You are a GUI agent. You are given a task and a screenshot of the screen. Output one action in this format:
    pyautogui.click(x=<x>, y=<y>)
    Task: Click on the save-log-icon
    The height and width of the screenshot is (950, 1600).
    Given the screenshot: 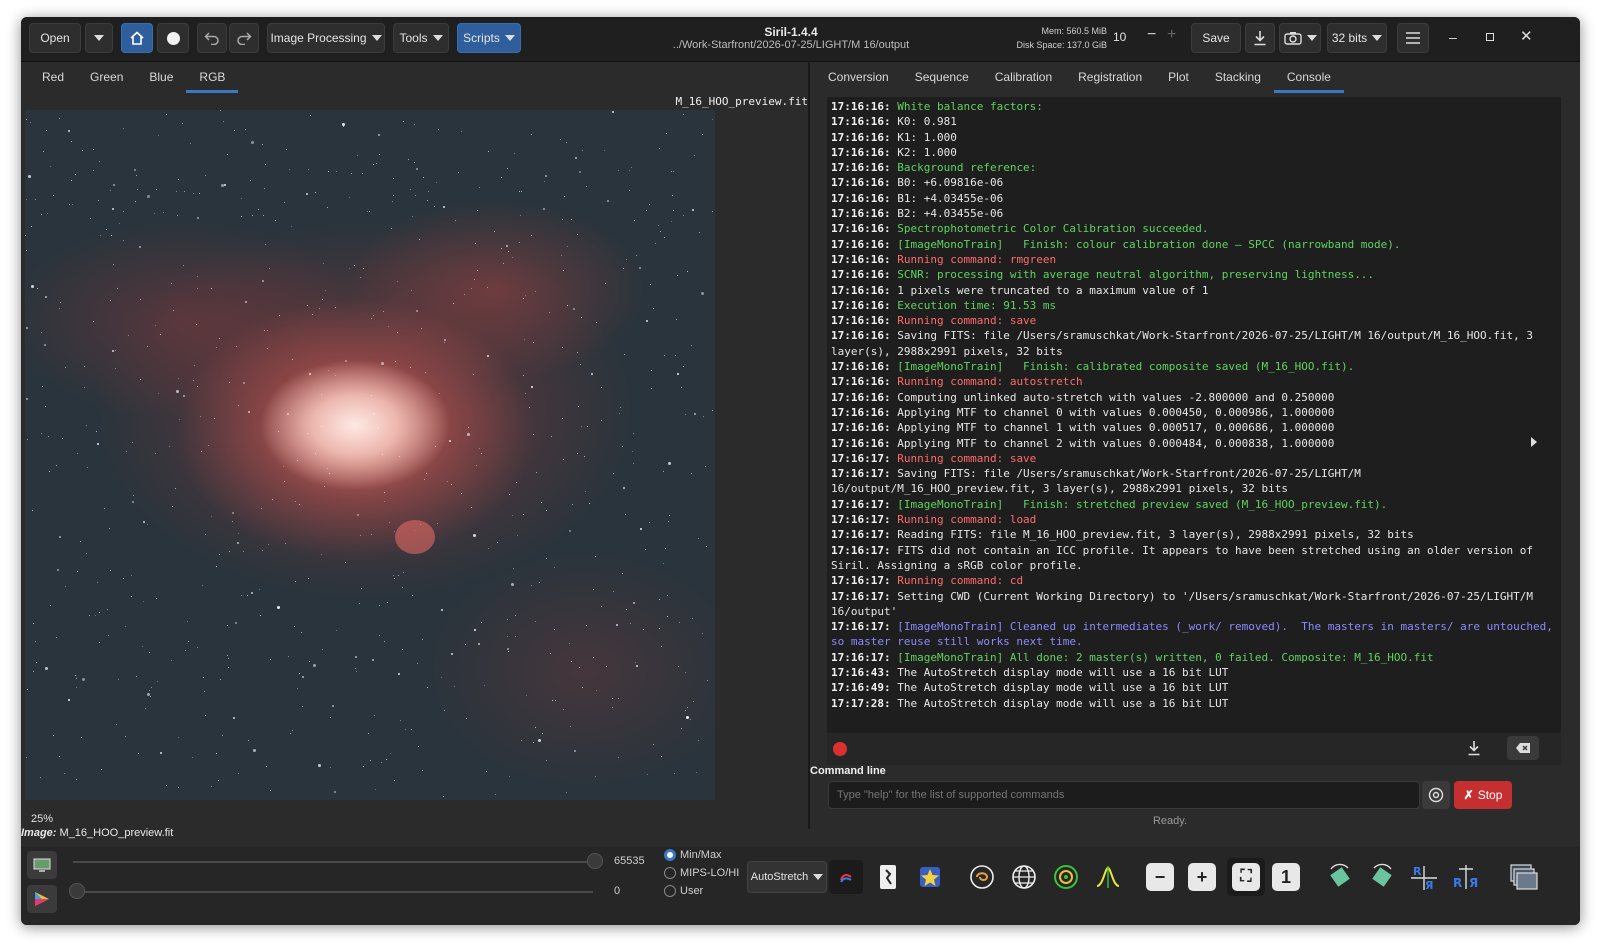 What is the action you would take?
    pyautogui.click(x=1474, y=748)
    